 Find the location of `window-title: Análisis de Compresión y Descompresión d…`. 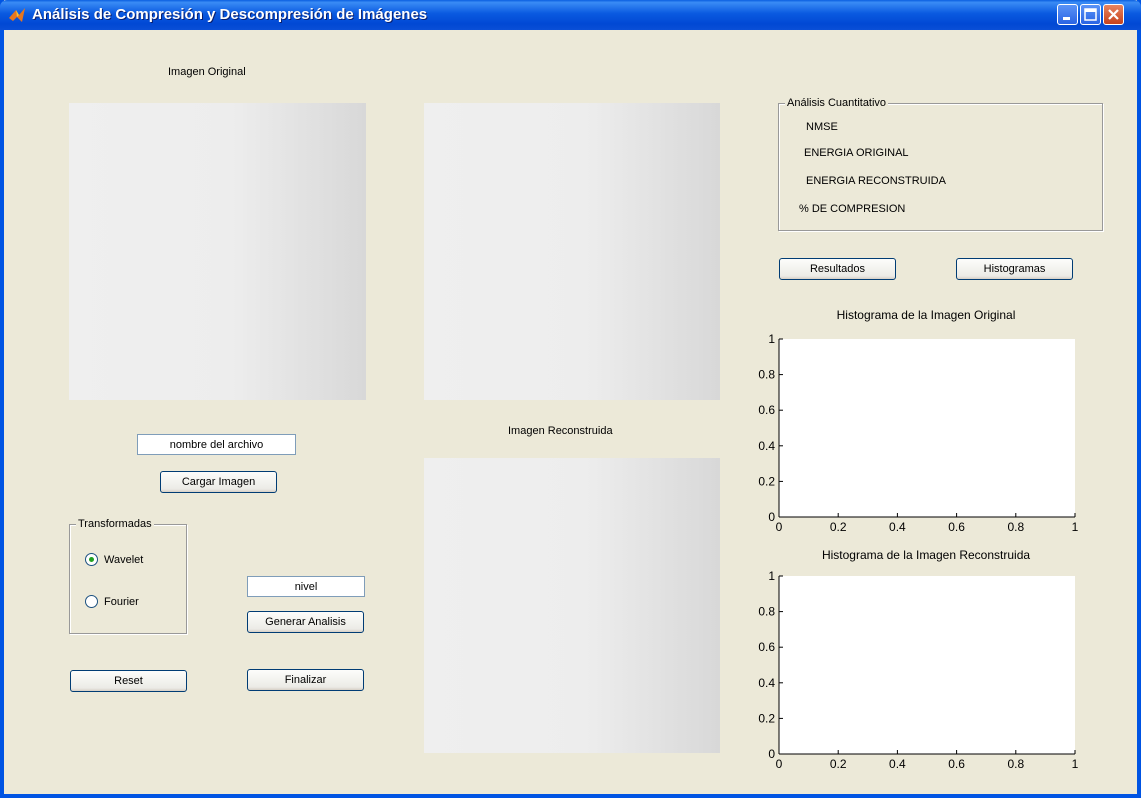

window-title: Análisis de Compresión y Descompresión d… is located at coordinates (230, 14).